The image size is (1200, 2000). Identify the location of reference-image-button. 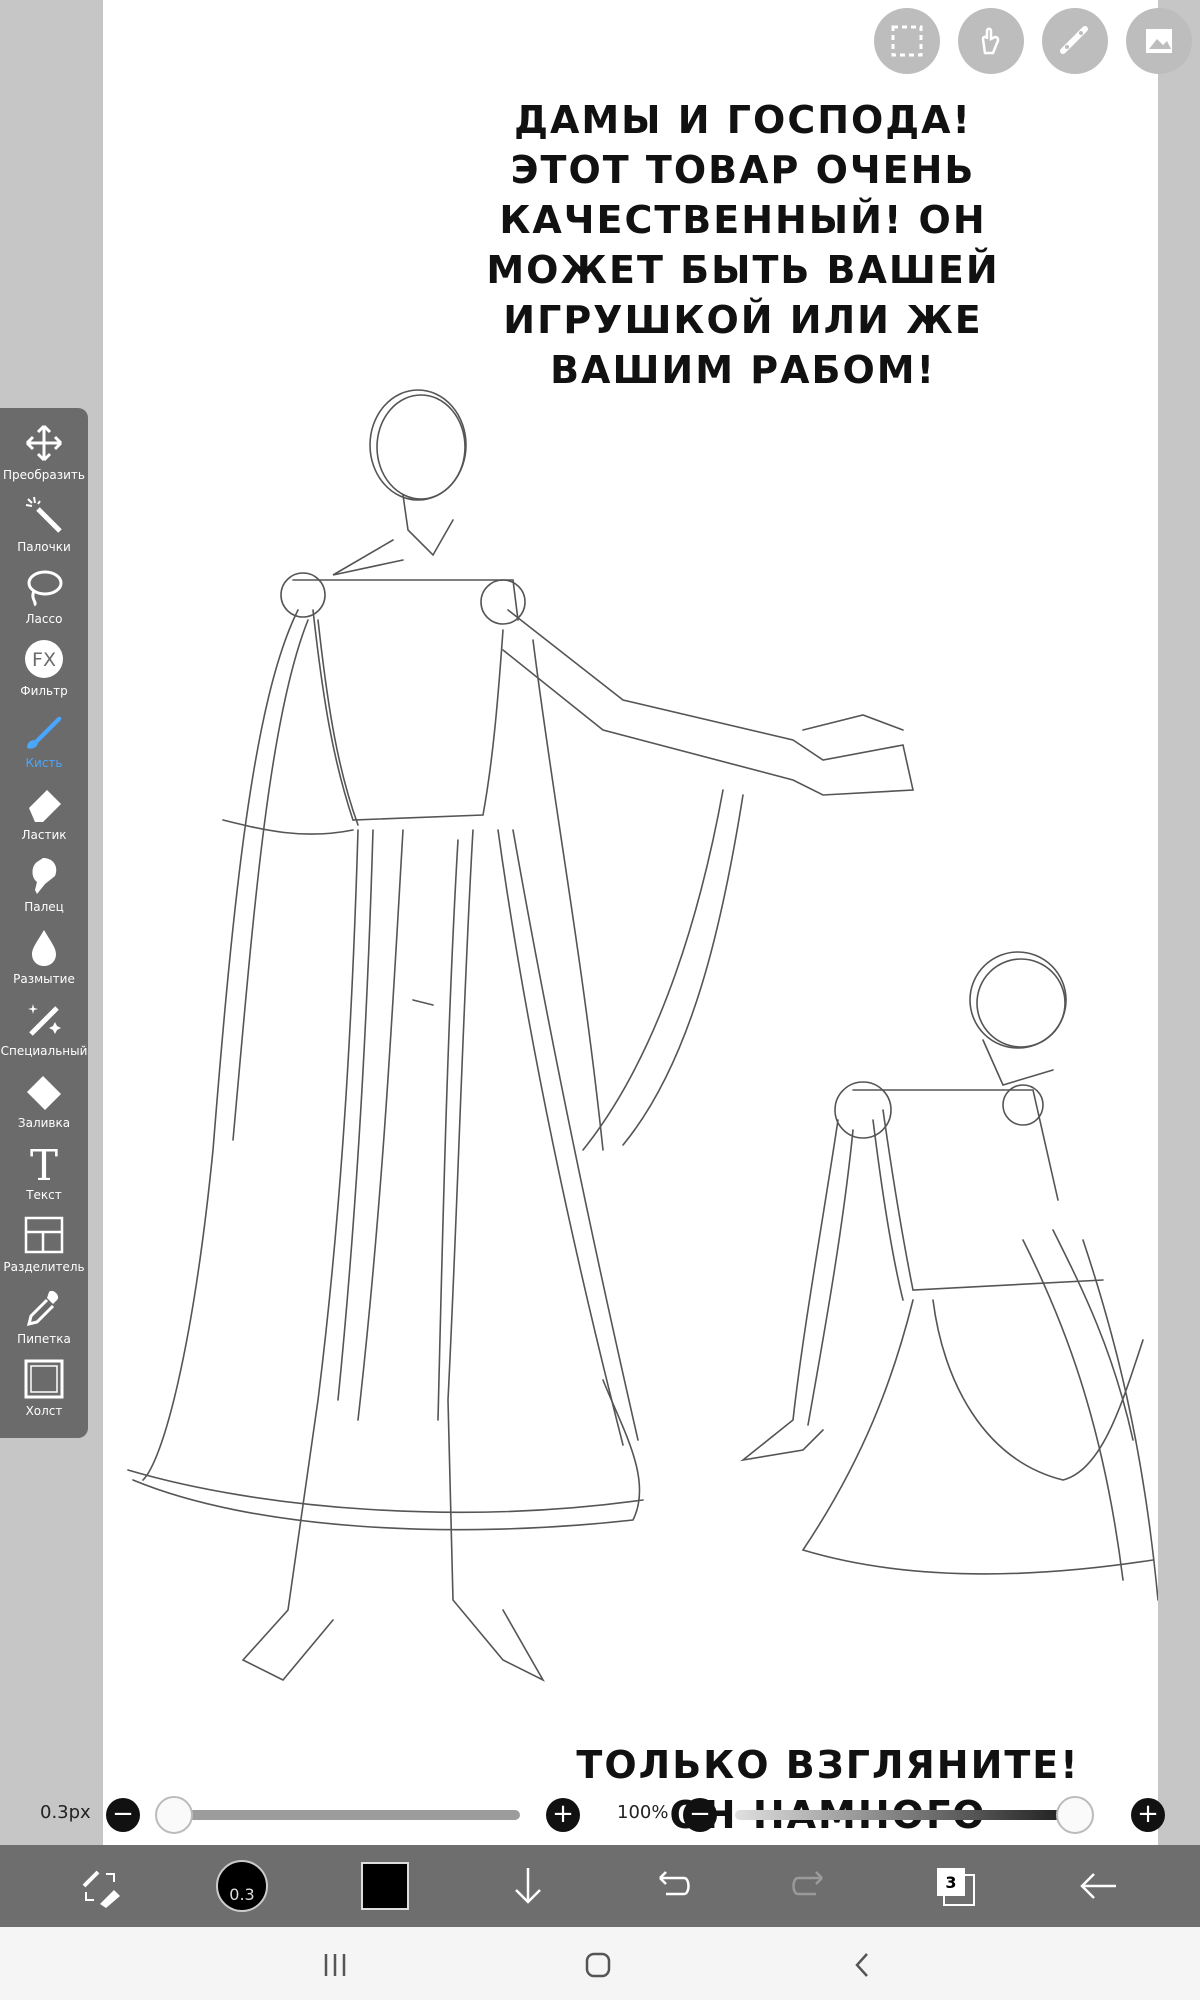
(1159, 41).